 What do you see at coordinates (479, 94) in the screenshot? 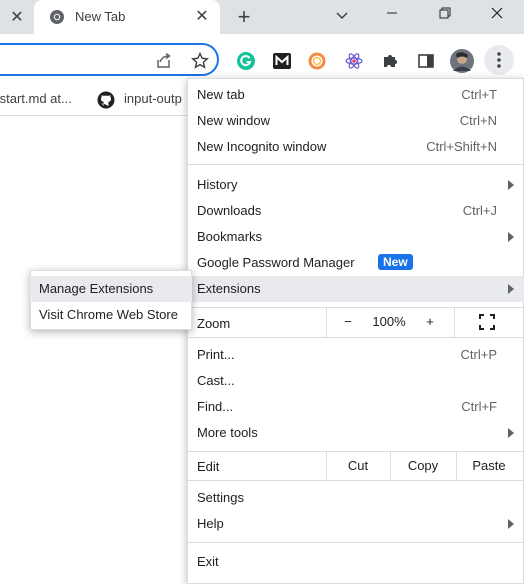
I see `shortcut: Ctrl+T` at bounding box center [479, 94].